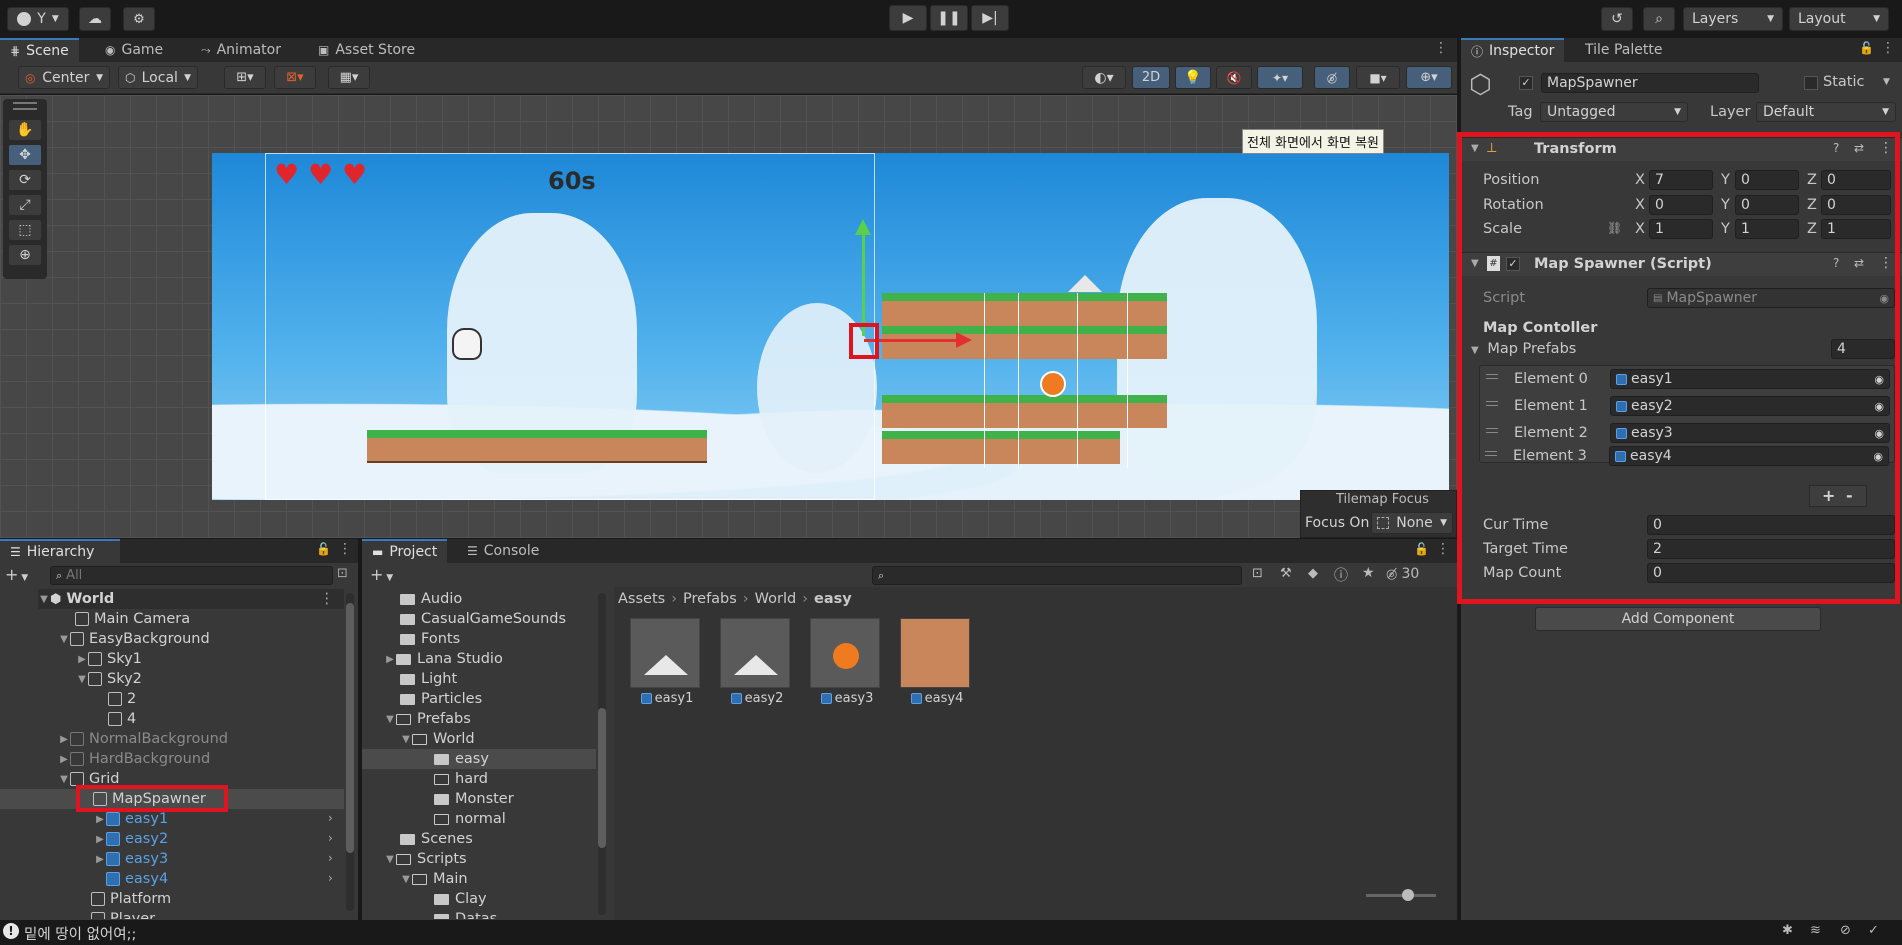 The width and height of the screenshot is (1902, 945). I want to click on cur-time-field: 0, so click(1771, 525).